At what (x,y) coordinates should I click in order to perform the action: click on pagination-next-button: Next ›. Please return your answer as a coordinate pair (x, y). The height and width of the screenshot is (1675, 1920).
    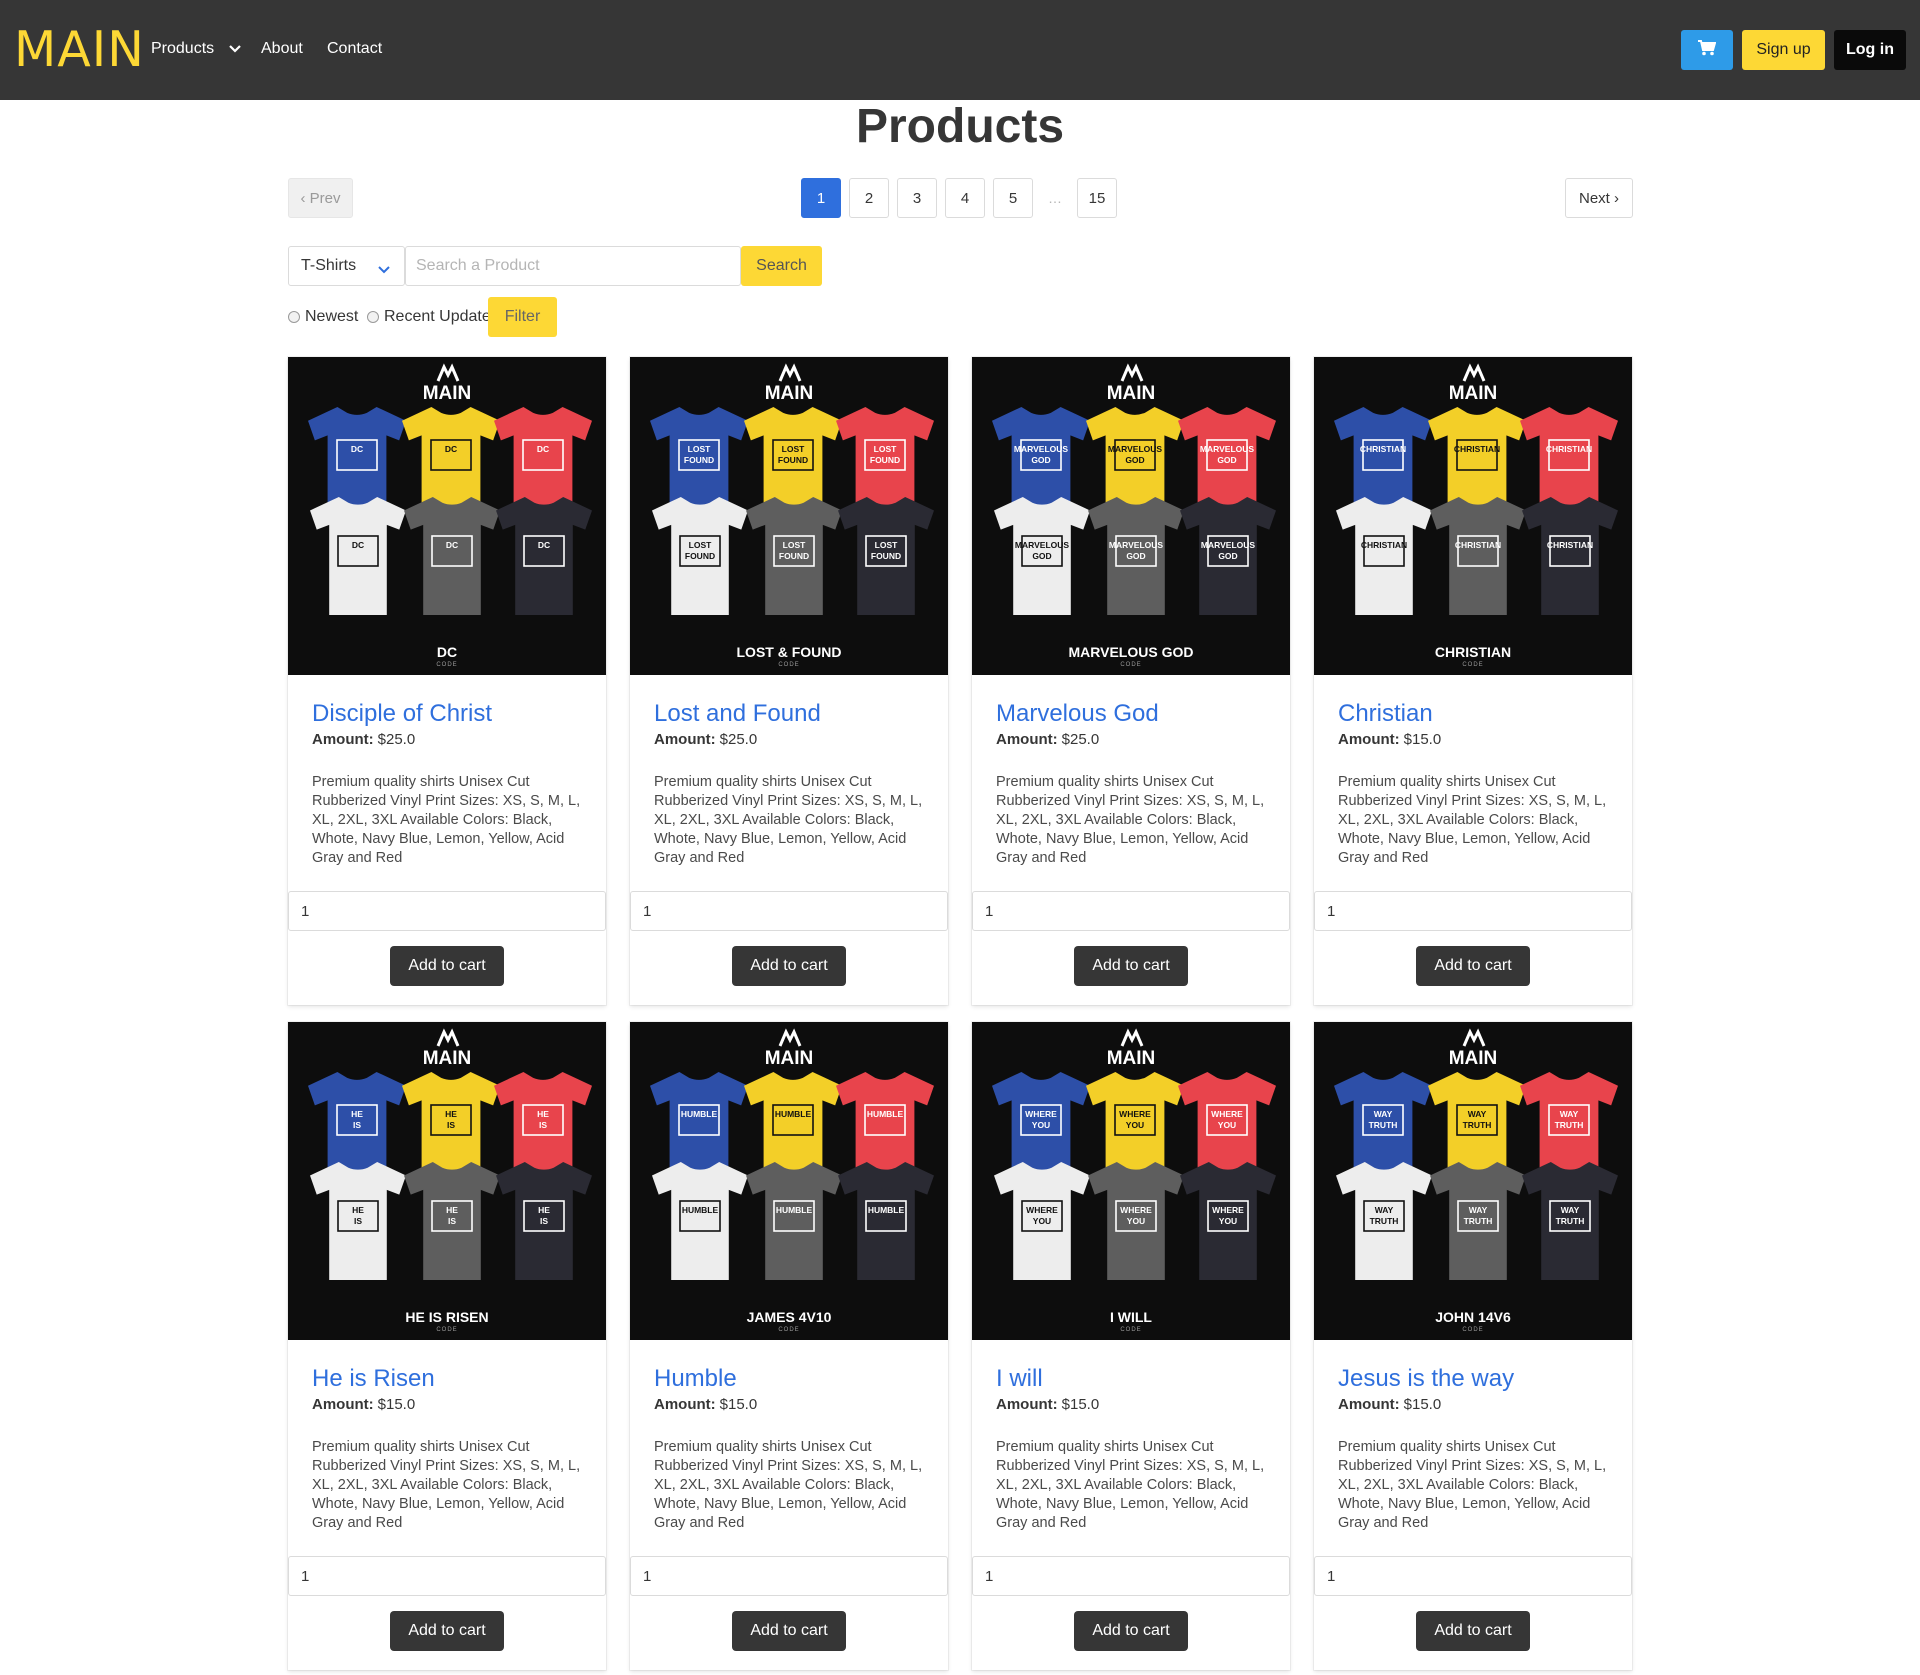
    Looking at the image, I should click on (1599, 198).